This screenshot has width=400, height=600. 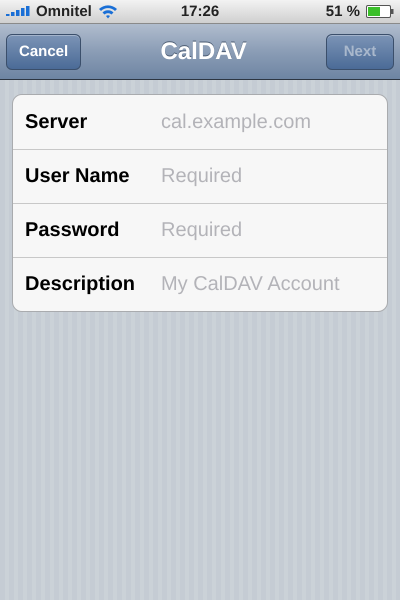 What do you see at coordinates (80, 284) in the screenshot?
I see `field-label: Description` at bounding box center [80, 284].